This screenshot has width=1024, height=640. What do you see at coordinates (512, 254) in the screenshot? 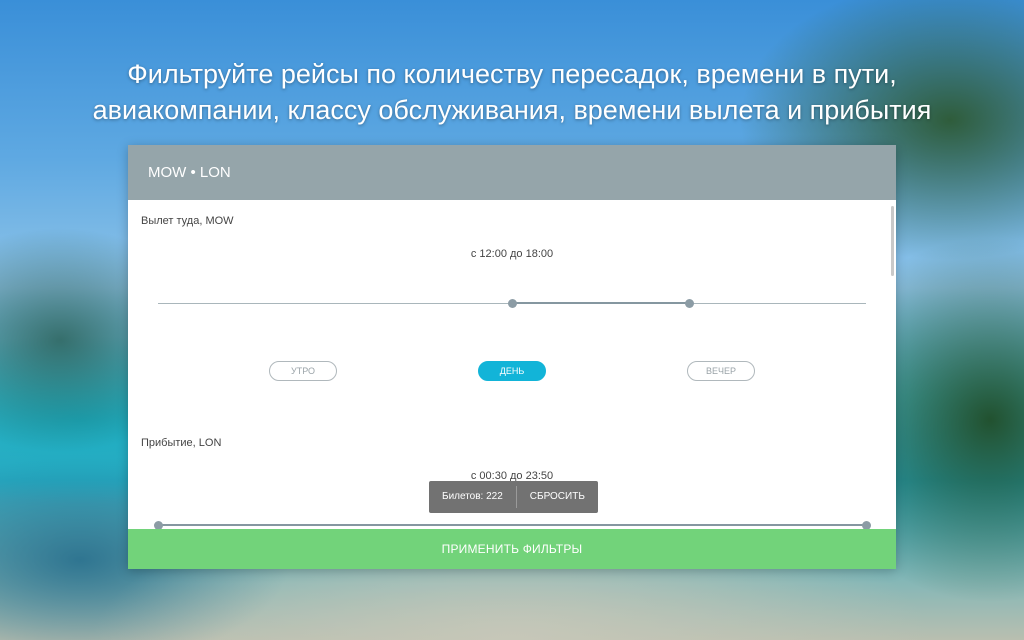
I see `departure-range-text: с 12:00 до 18:00` at bounding box center [512, 254].